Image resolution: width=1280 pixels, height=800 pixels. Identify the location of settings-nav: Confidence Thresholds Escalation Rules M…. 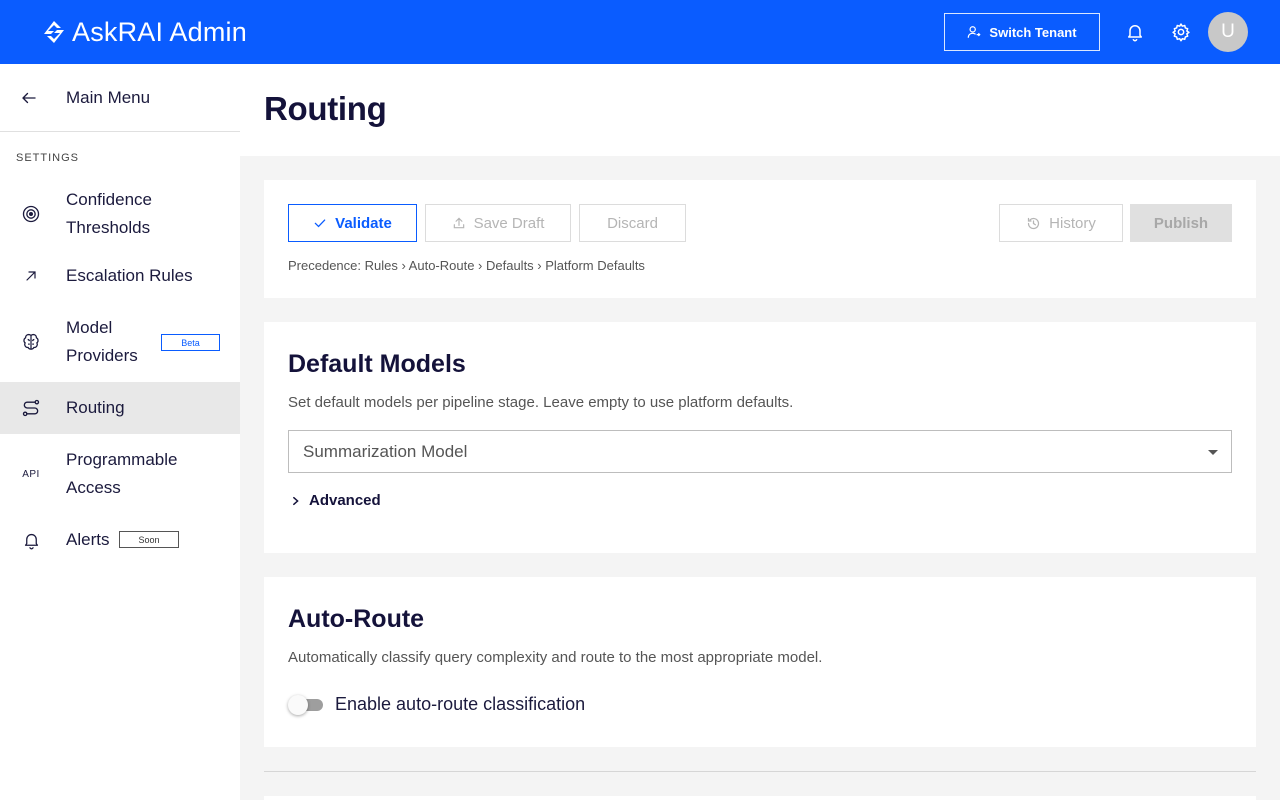
(120, 372).